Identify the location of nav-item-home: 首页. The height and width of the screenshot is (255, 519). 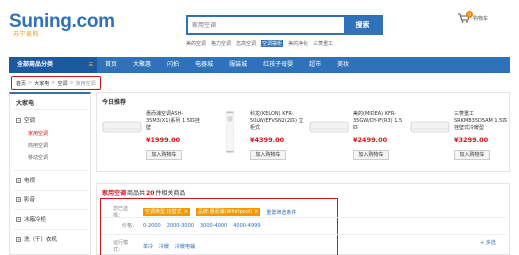
(111, 65).